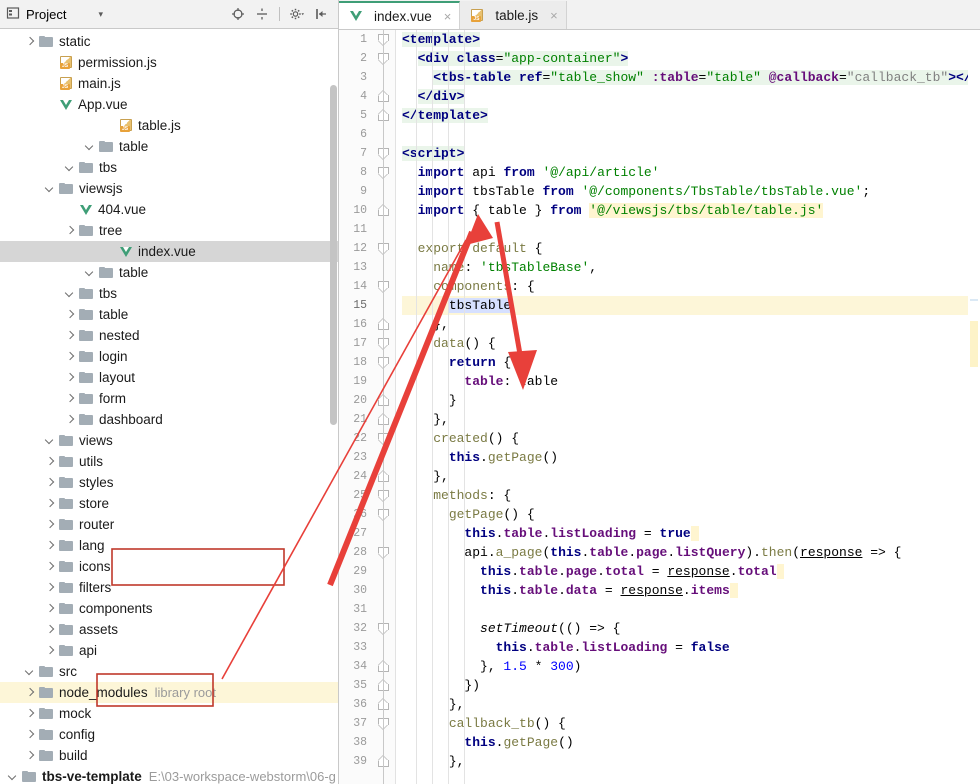 The height and width of the screenshot is (784, 980). What do you see at coordinates (169, 209) in the screenshot?
I see `tree-item-404-vue: 404.vue` at bounding box center [169, 209].